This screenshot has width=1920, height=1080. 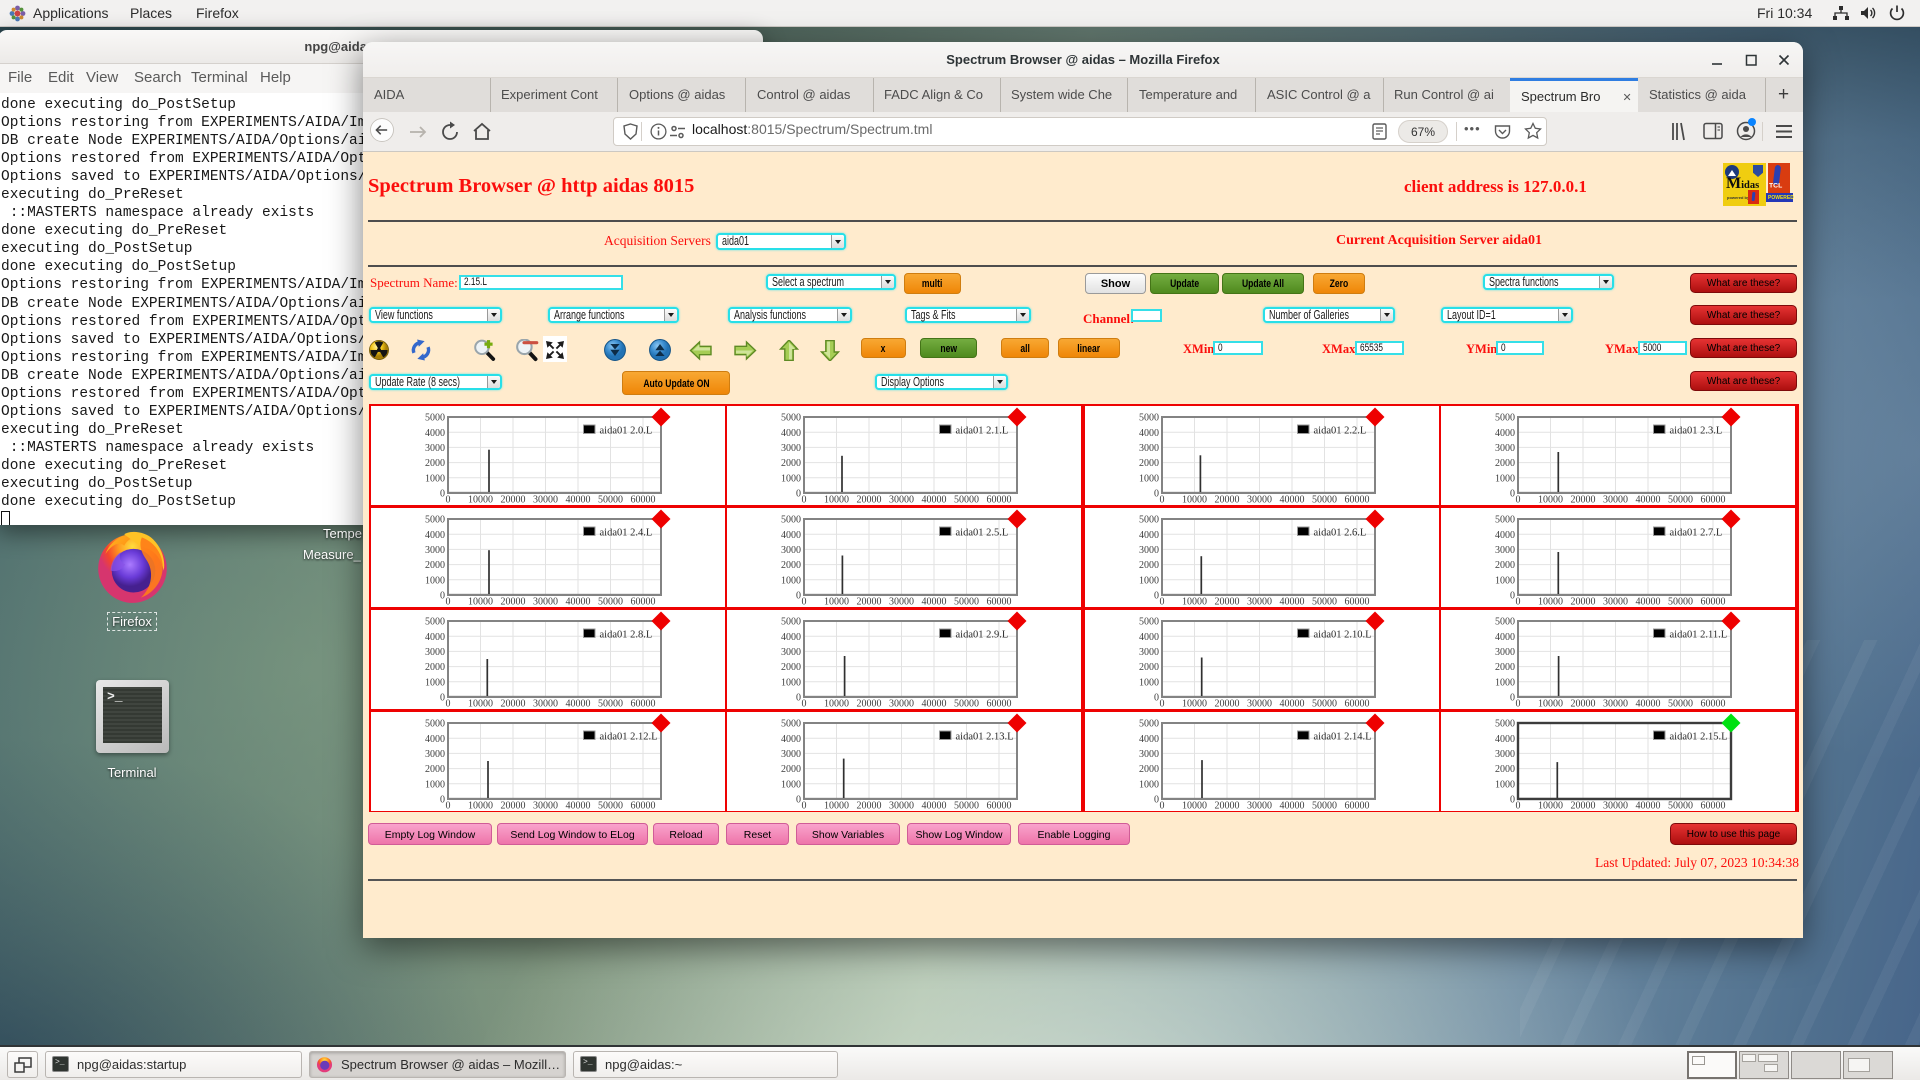 What do you see at coordinates (1343, 634) in the screenshot?
I see `svg-text: aida01 2.10.L` at bounding box center [1343, 634].